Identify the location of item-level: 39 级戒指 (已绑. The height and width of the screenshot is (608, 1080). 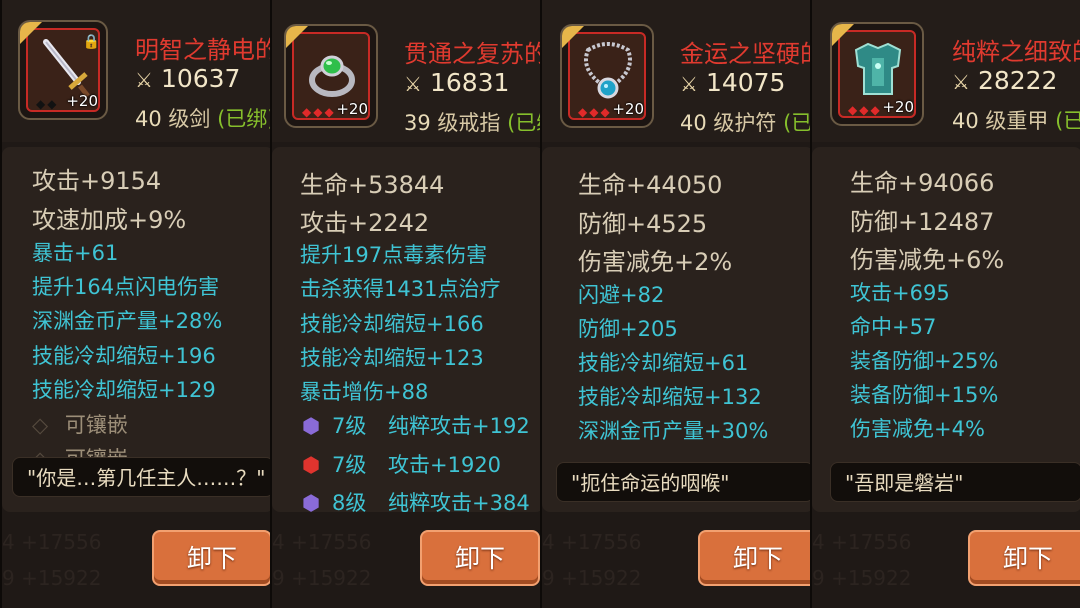
(474, 123).